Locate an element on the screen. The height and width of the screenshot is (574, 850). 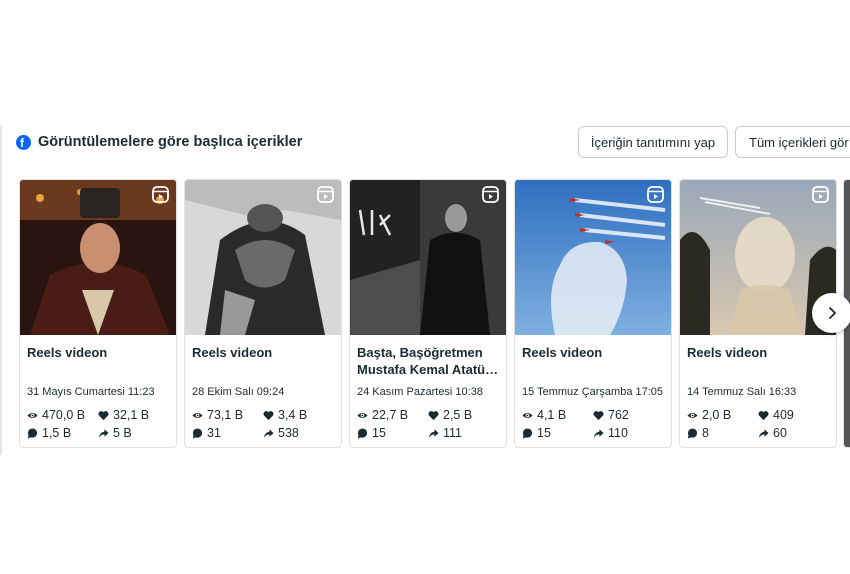
panel-divider is located at coordinates (1, 290).